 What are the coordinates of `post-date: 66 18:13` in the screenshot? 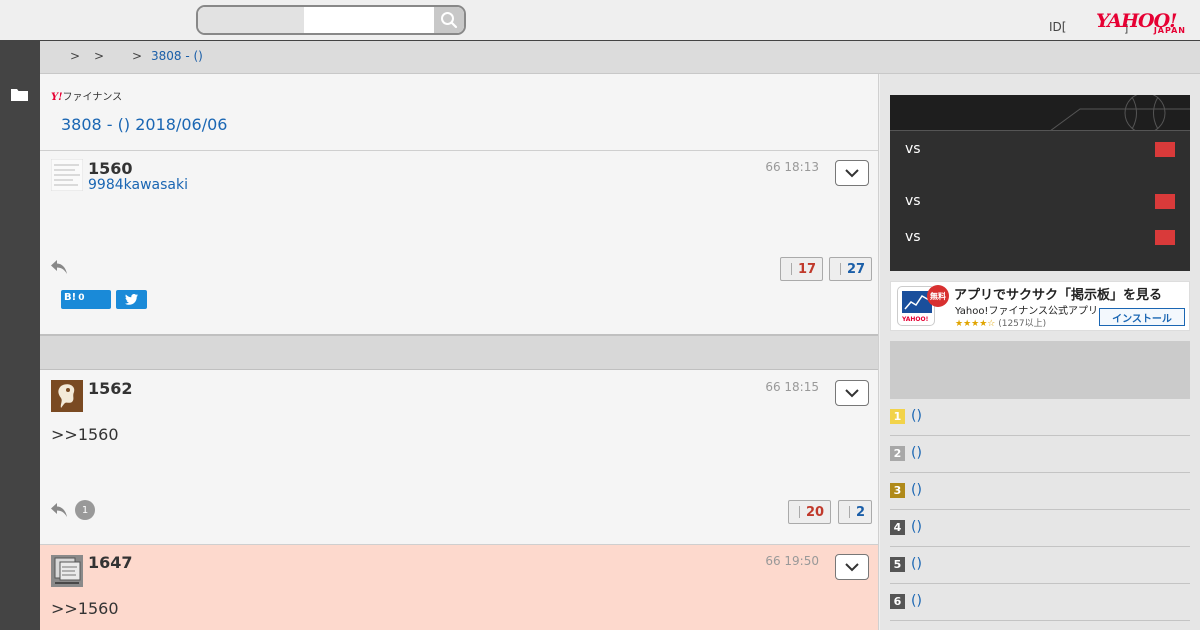 It's located at (792, 167).